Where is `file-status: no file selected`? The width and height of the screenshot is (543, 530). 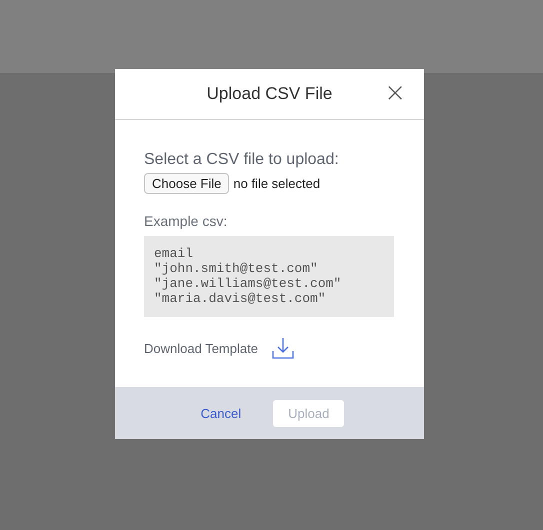
file-status: no file selected is located at coordinates (276, 183).